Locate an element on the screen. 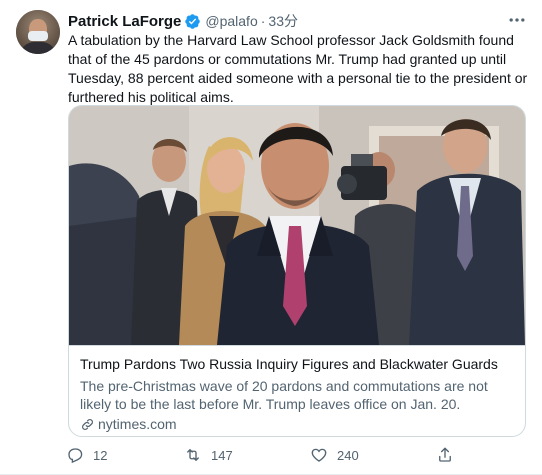 Image resolution: width=542 pixels, height=475 pixels. retweet-button: 147 is located at coordinates (208, 455).